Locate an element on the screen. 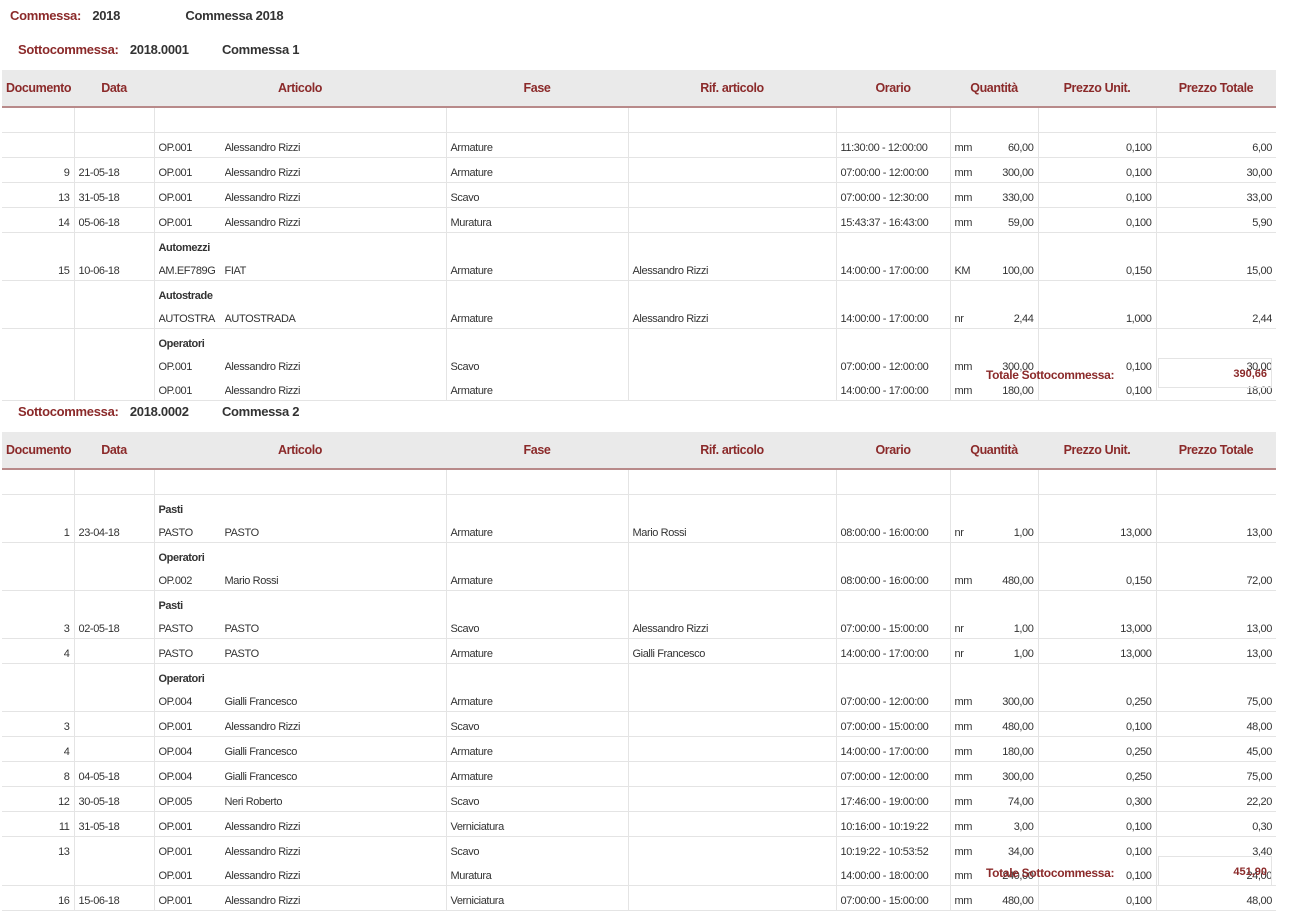 This screenshot has width=1294, height=911. quantita-cell: nr 1,00 is located at coordinates (994, 530).